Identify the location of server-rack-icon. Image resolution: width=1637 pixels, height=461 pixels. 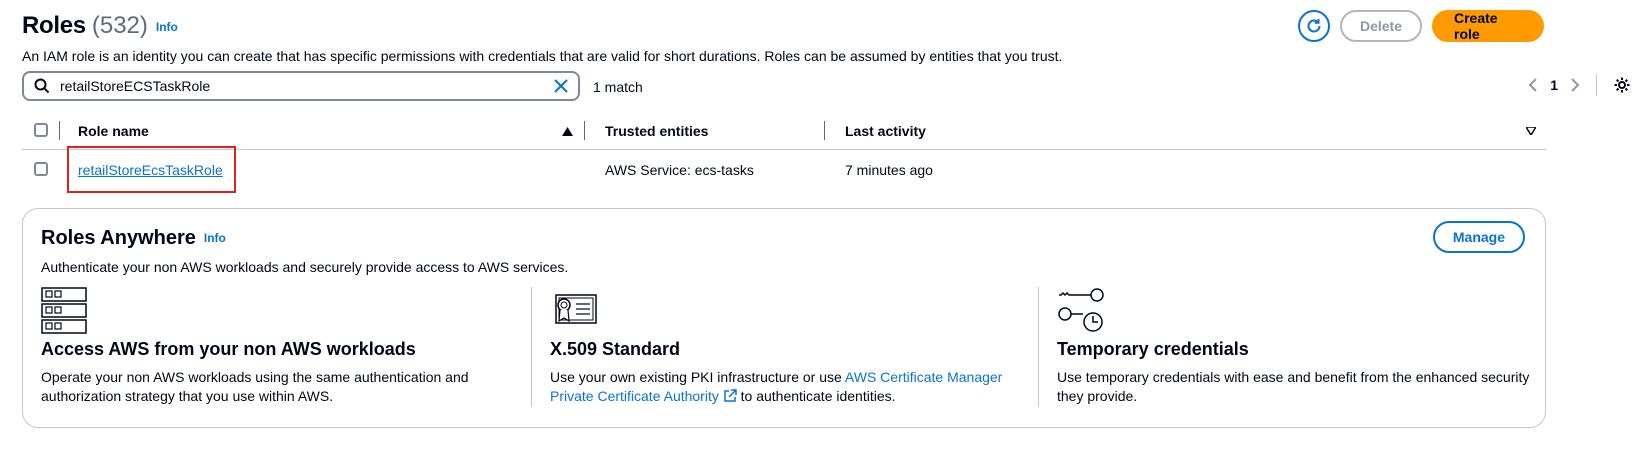
(286, 311).